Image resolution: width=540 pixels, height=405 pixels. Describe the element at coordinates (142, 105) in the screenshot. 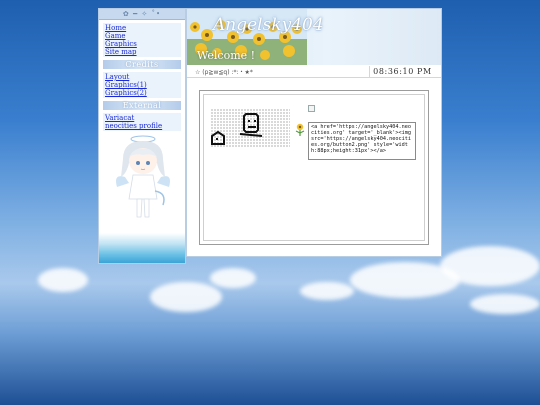

I see `external-heading: External` at that location.